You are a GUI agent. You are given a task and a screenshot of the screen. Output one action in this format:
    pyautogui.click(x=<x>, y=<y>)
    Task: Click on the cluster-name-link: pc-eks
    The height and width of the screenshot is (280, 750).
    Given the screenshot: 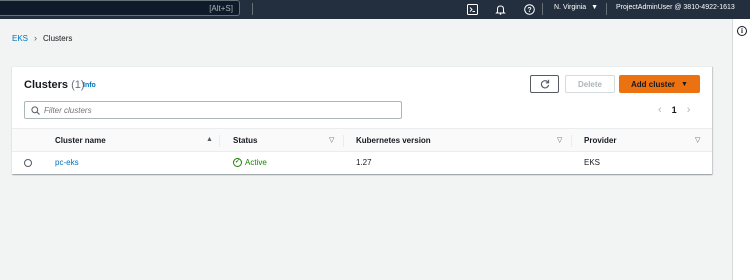 What is the action you would take?
    pyautogui.click(x=67, y=162)
    